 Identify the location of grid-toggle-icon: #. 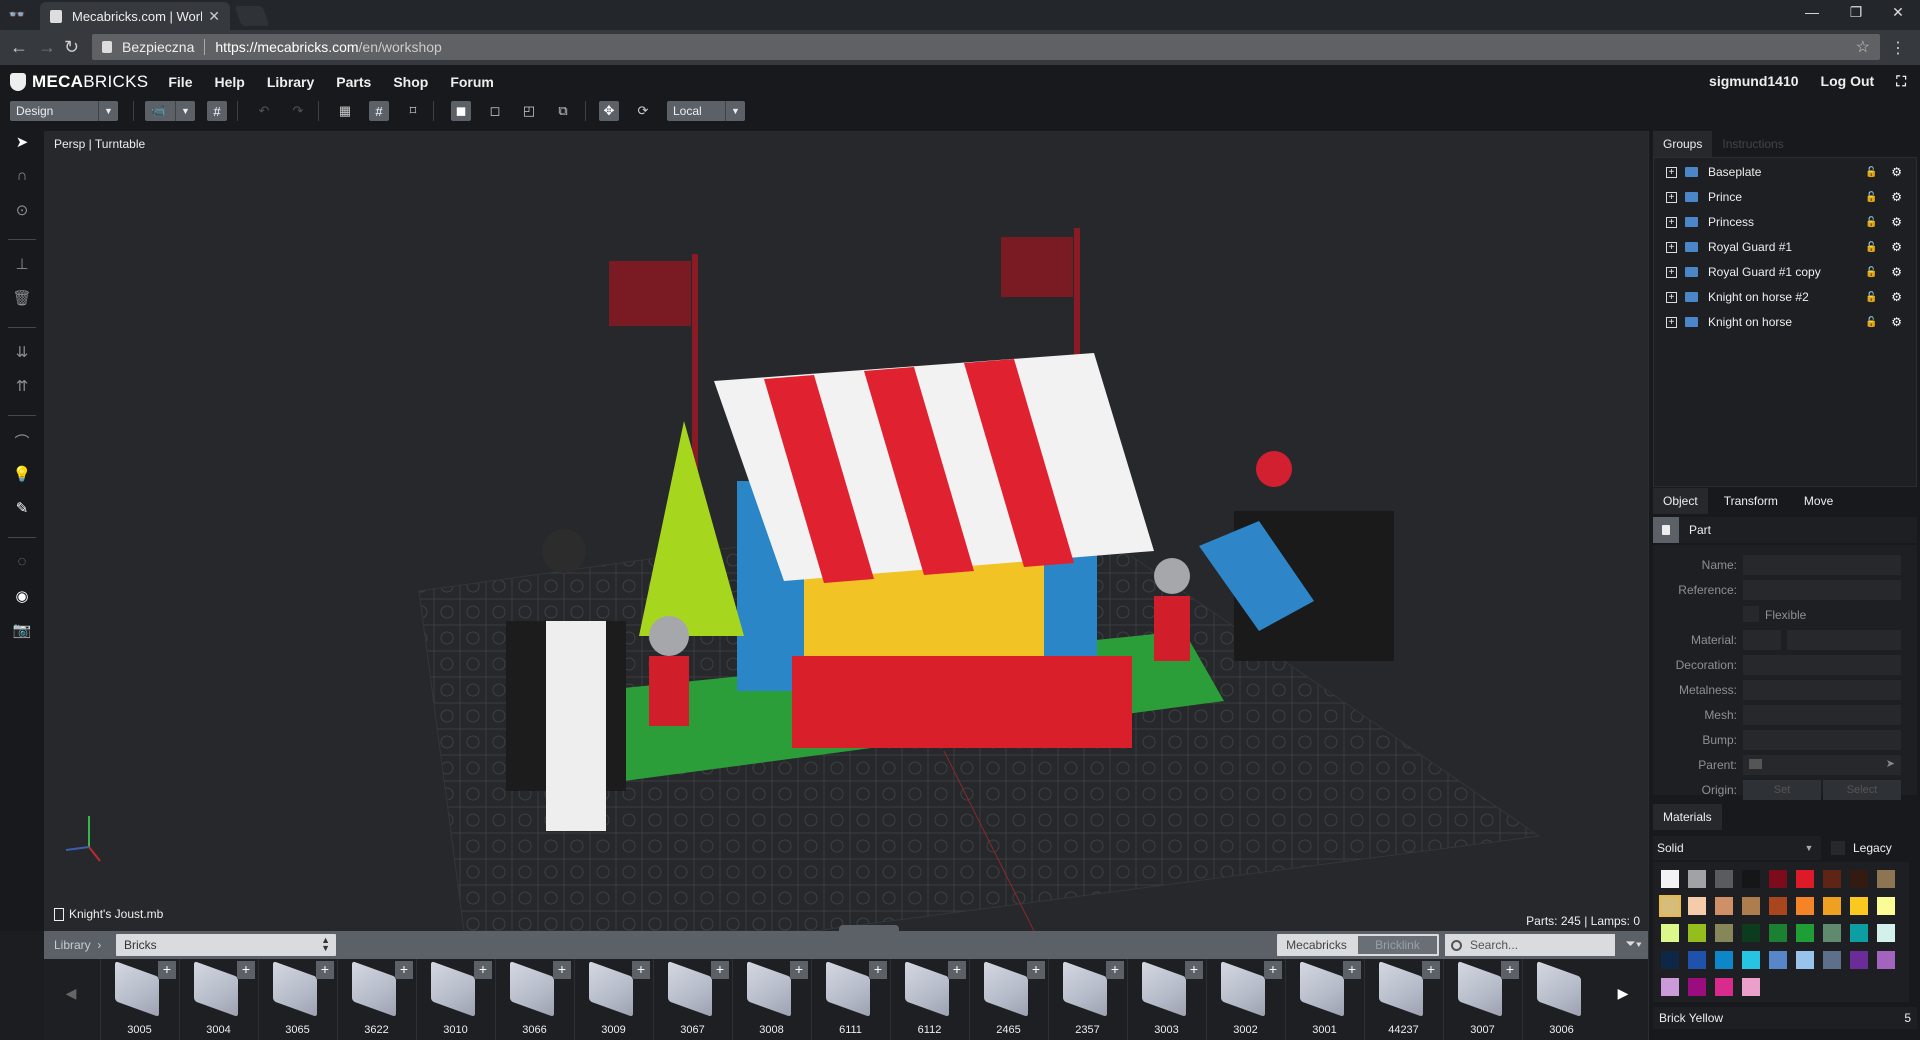
(217, 111).